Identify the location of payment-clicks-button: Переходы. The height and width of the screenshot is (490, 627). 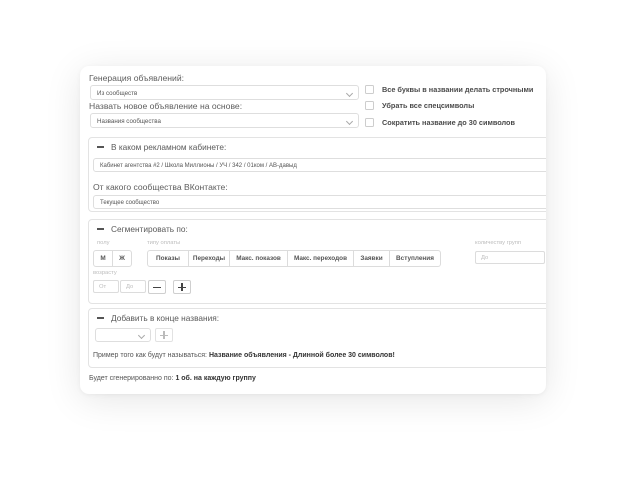
(209, 258).